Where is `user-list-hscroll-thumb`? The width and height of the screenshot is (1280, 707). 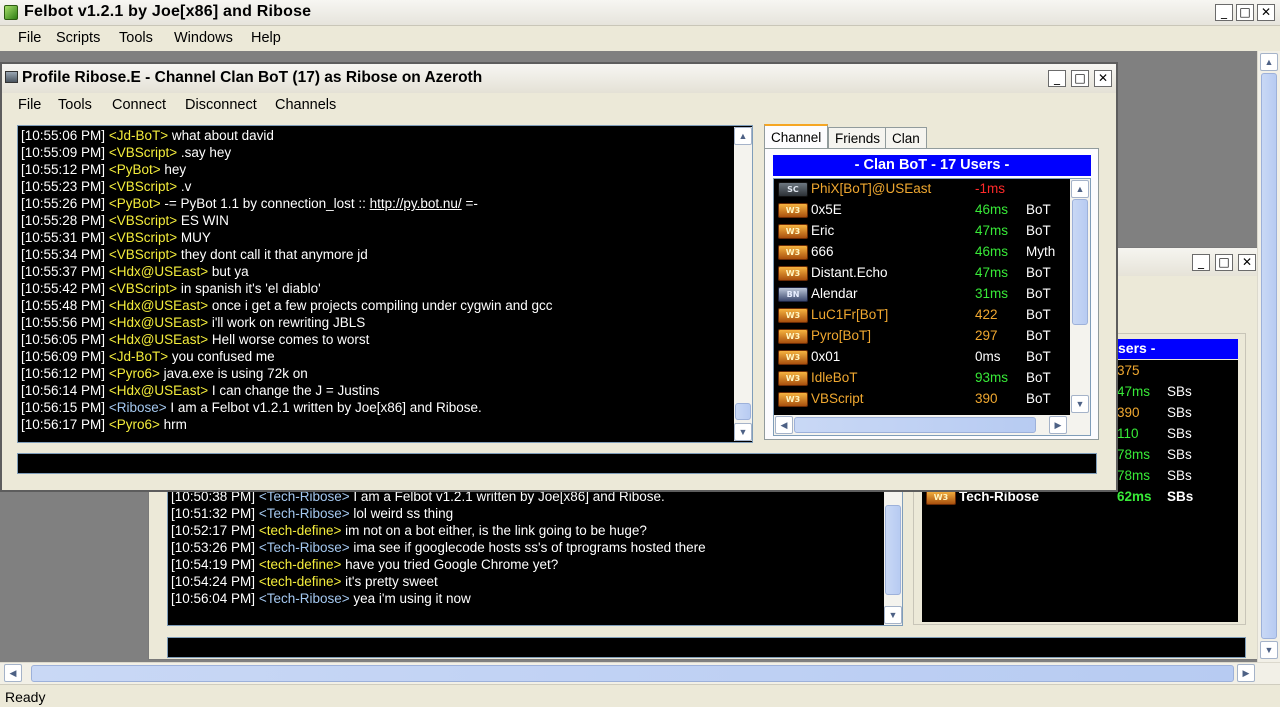
user-list-hscroll-thumb is located at coordinates (915, 425).